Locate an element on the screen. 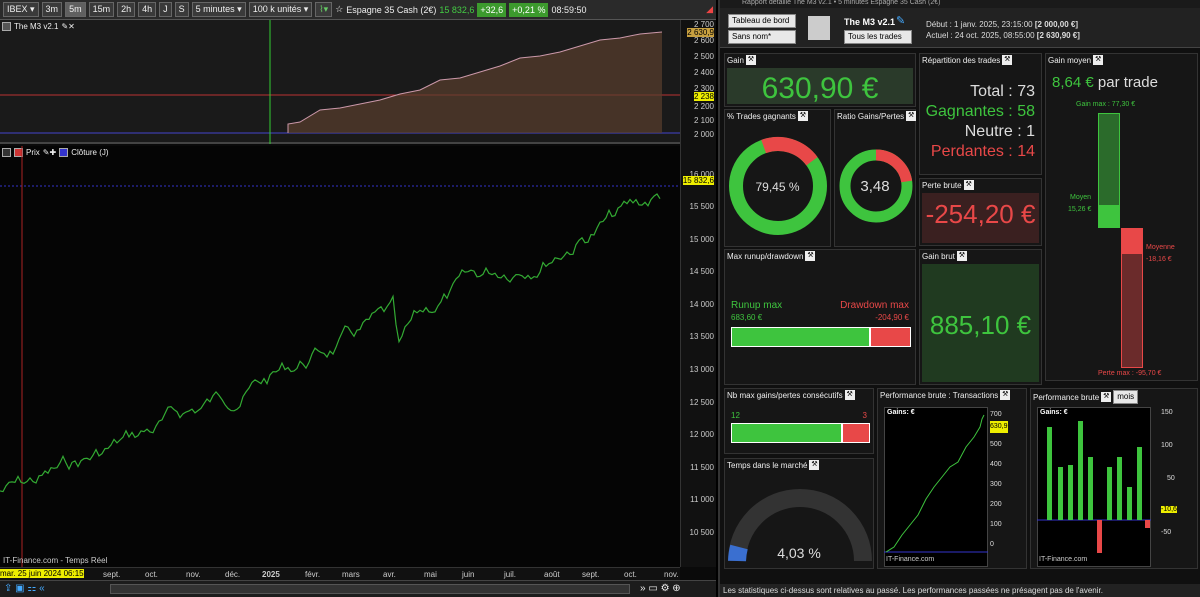  tf-2h-button: 2h is located at coordinates (126, 9).